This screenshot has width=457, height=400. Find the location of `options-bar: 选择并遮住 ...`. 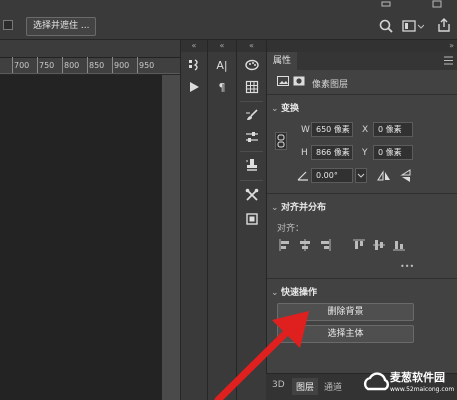

options-bar: 选择并遮住 ... is located at coordinates (228, 20).